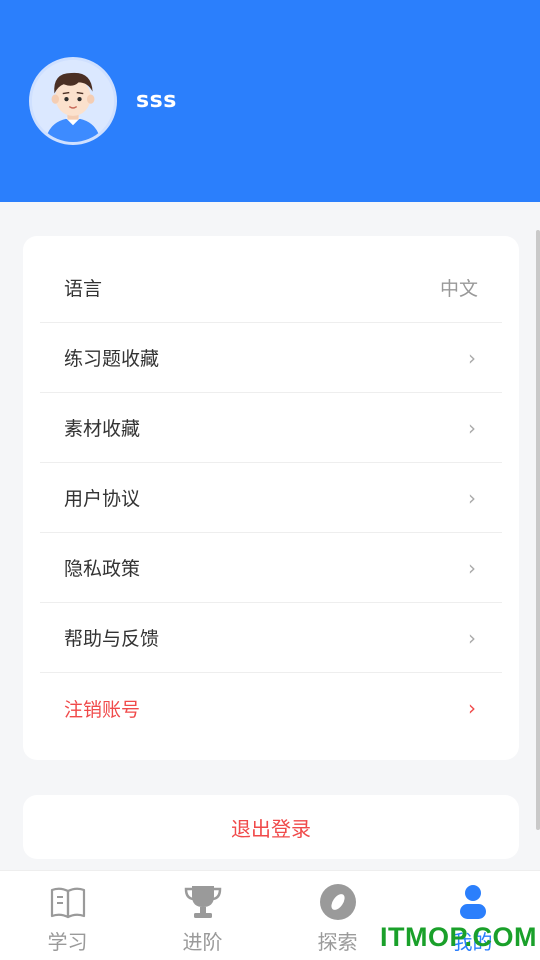  What do you see at coordinates (156, 100) in the screenshot?
I see `username: sss` at bounding box center [156, 100].